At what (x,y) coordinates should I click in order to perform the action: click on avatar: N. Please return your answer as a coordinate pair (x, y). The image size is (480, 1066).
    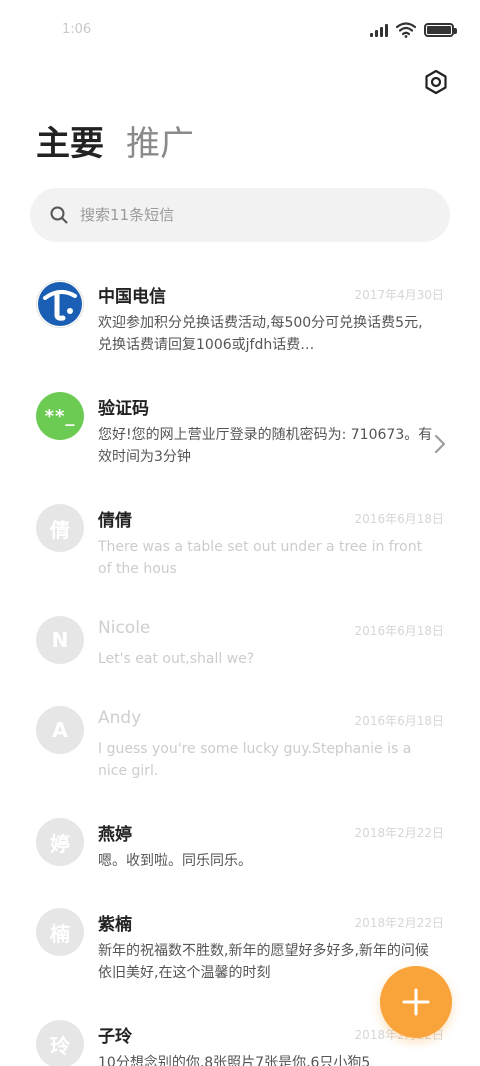
    Looking at the image, I should click on (60, 640).